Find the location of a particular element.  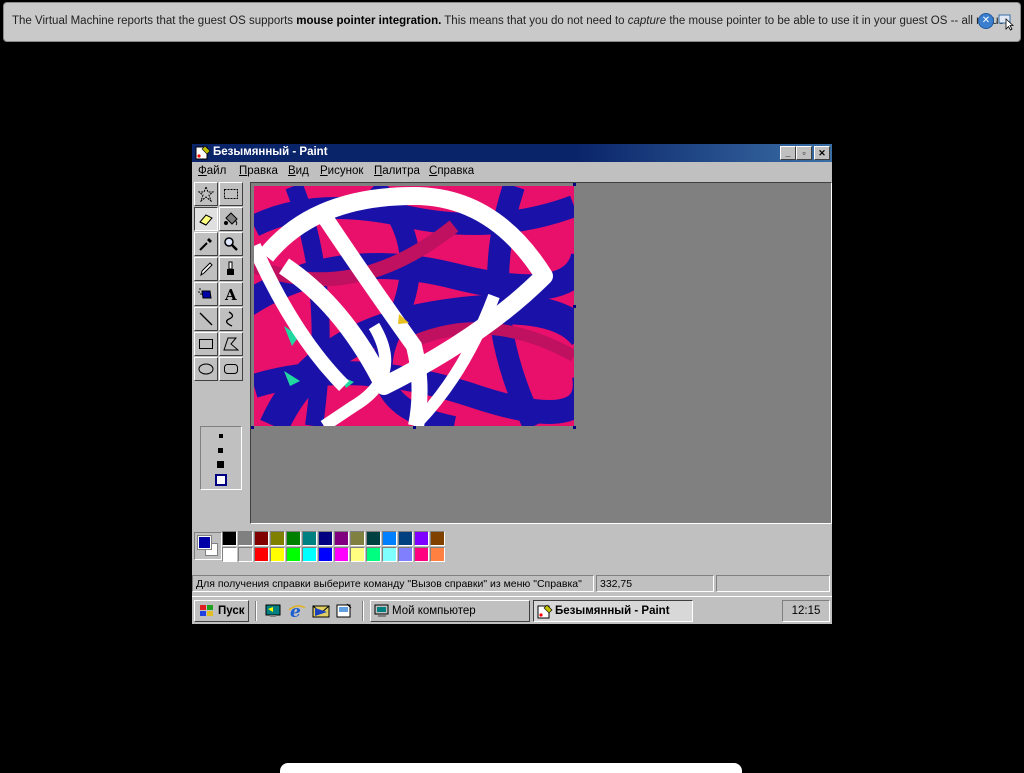

polygon-tool is located at coordinates (231, 344).